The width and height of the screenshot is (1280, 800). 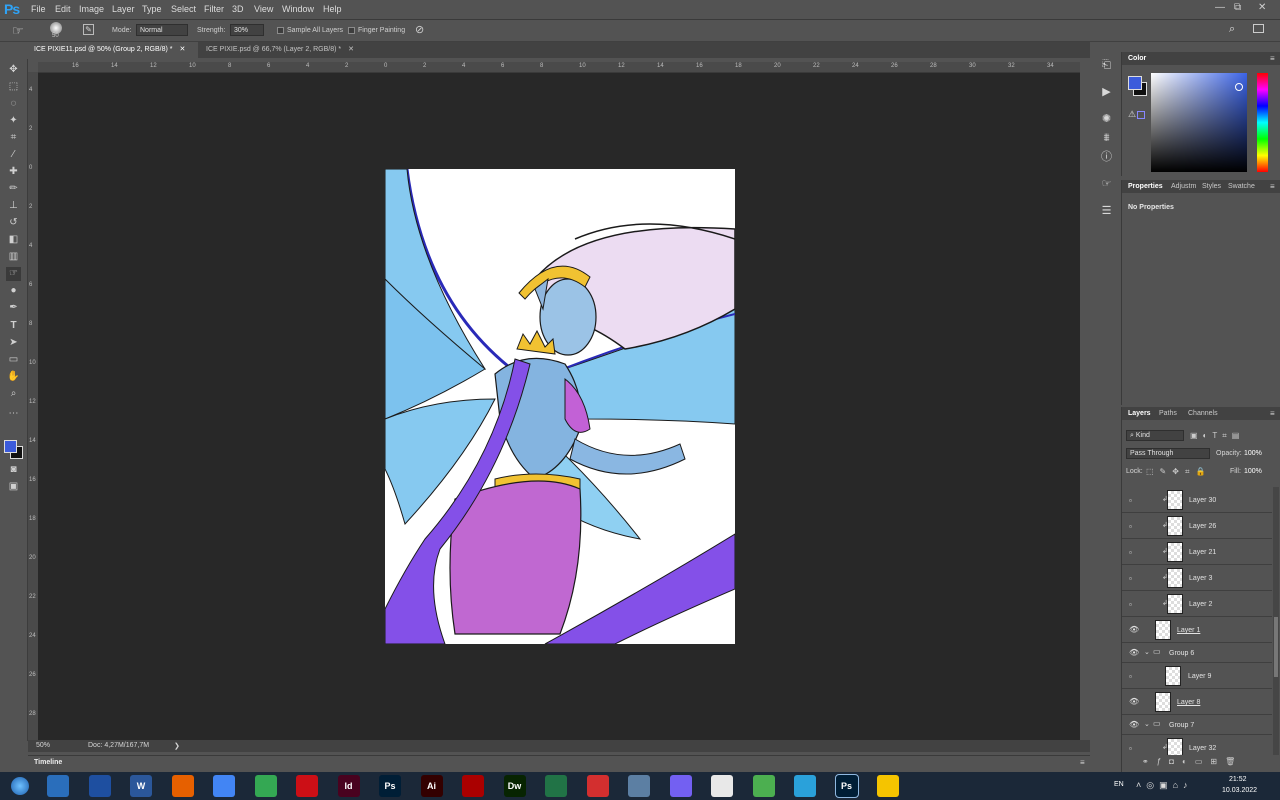 I want to click on tab-layers: Layers, so click(x=1139, y=413).